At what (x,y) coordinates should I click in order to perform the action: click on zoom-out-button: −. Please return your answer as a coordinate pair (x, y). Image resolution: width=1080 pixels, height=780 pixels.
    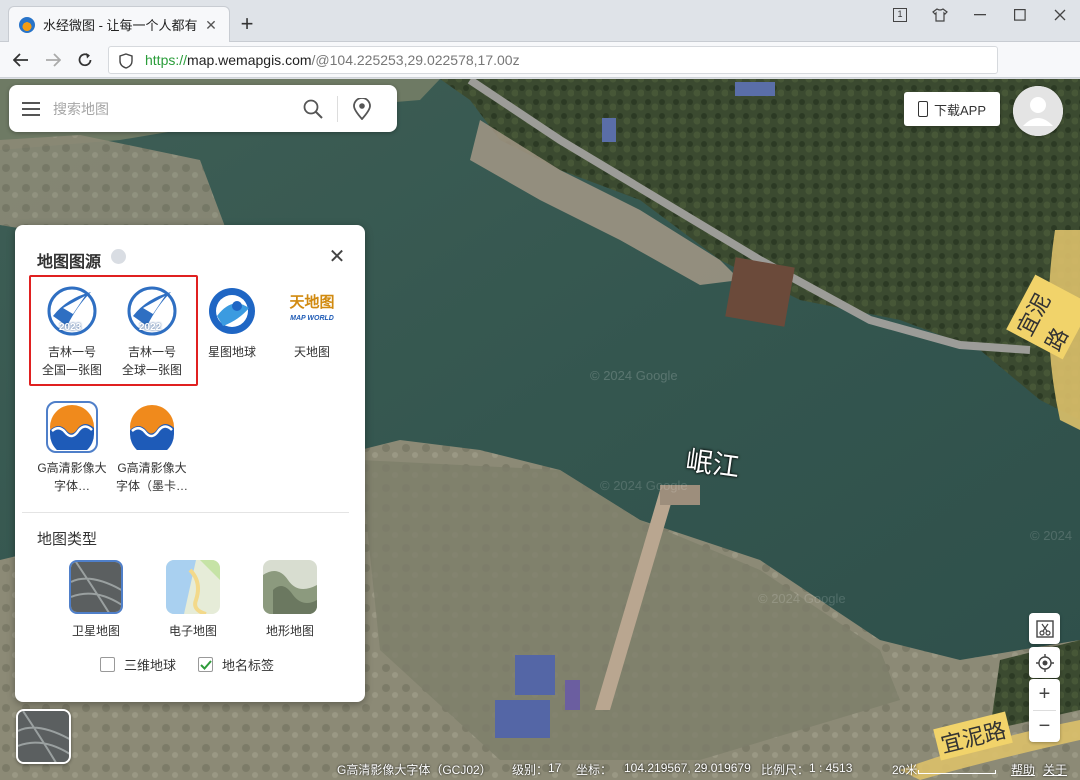
    Looking at the image, I should click on (1044, 726).